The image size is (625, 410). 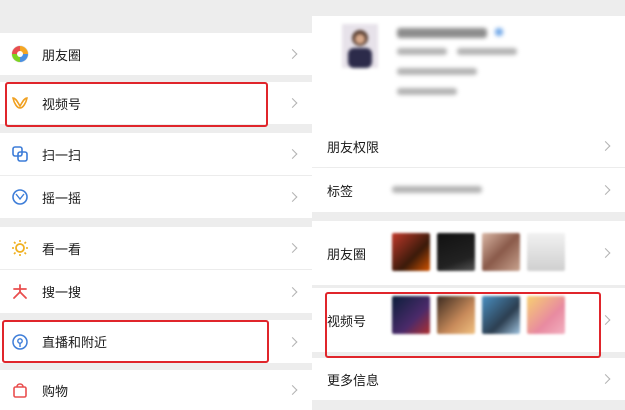 I want to click on search-icon, so click(x=20, y=292).